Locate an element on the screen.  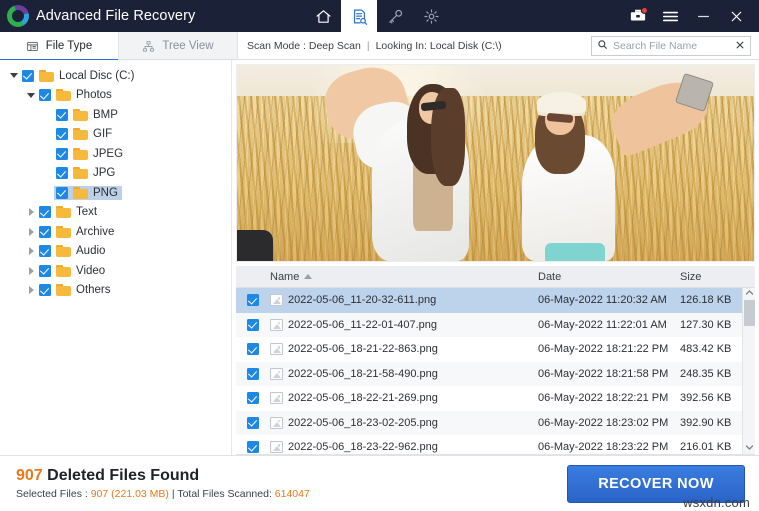
scan-document-search-icon is located at coordinates (359, 16).